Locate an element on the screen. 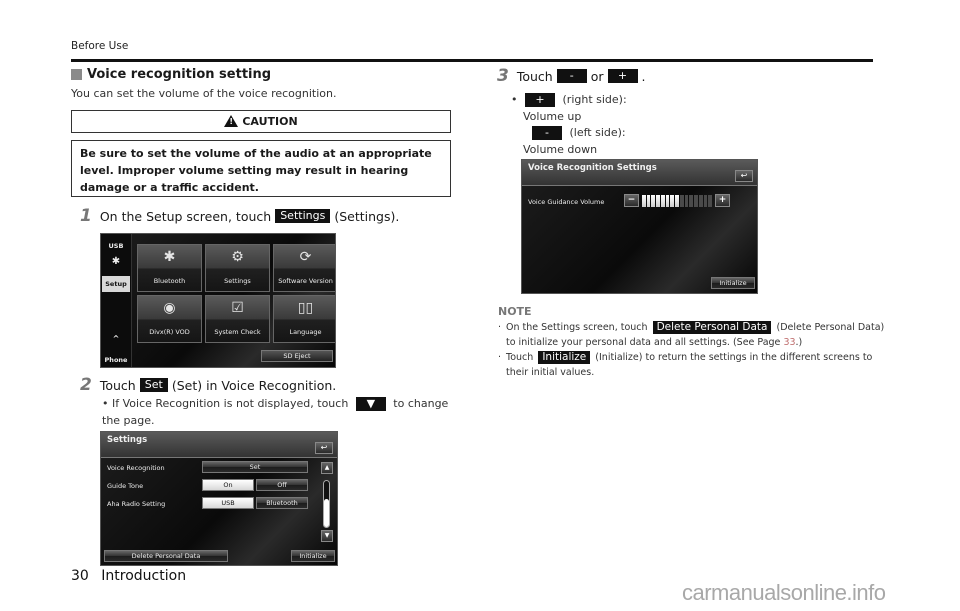 The height and width of the screenshot is (611, 960). refresh-icon: ⟳ is located at coordinates (305, 257).